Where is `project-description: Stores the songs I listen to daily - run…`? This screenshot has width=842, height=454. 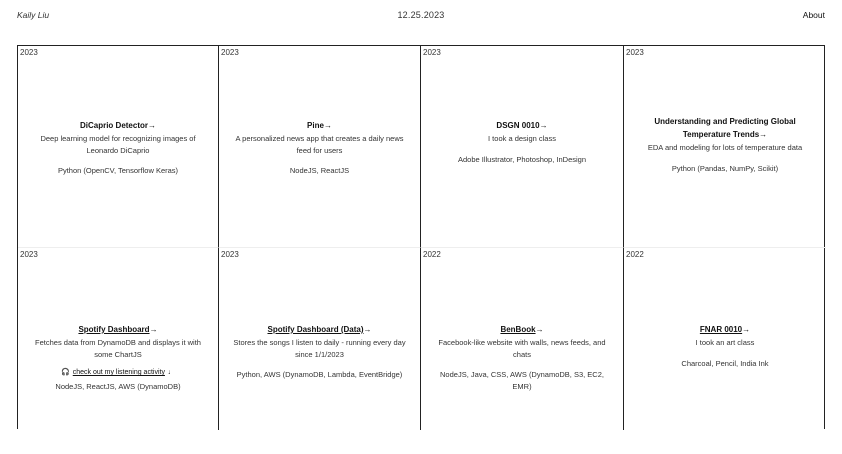
project-description: Stores the songs I listen to daily - run… is located at coordinates (319, 348).